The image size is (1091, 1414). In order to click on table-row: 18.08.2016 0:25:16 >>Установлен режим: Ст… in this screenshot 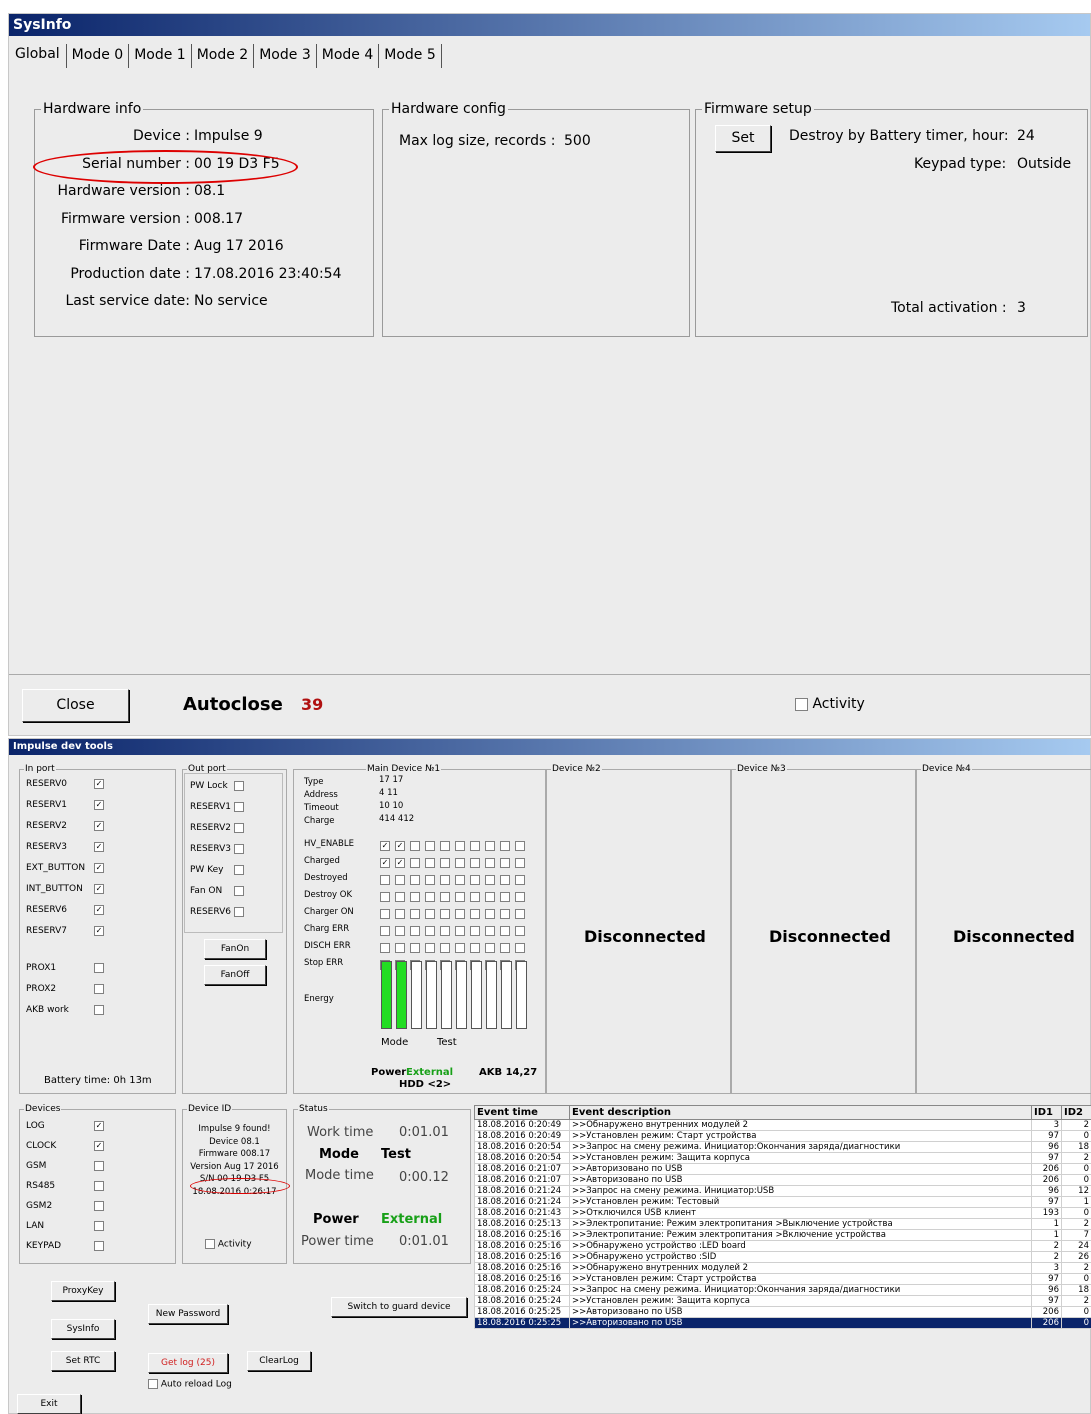, I will do `click(782, 1279)`.